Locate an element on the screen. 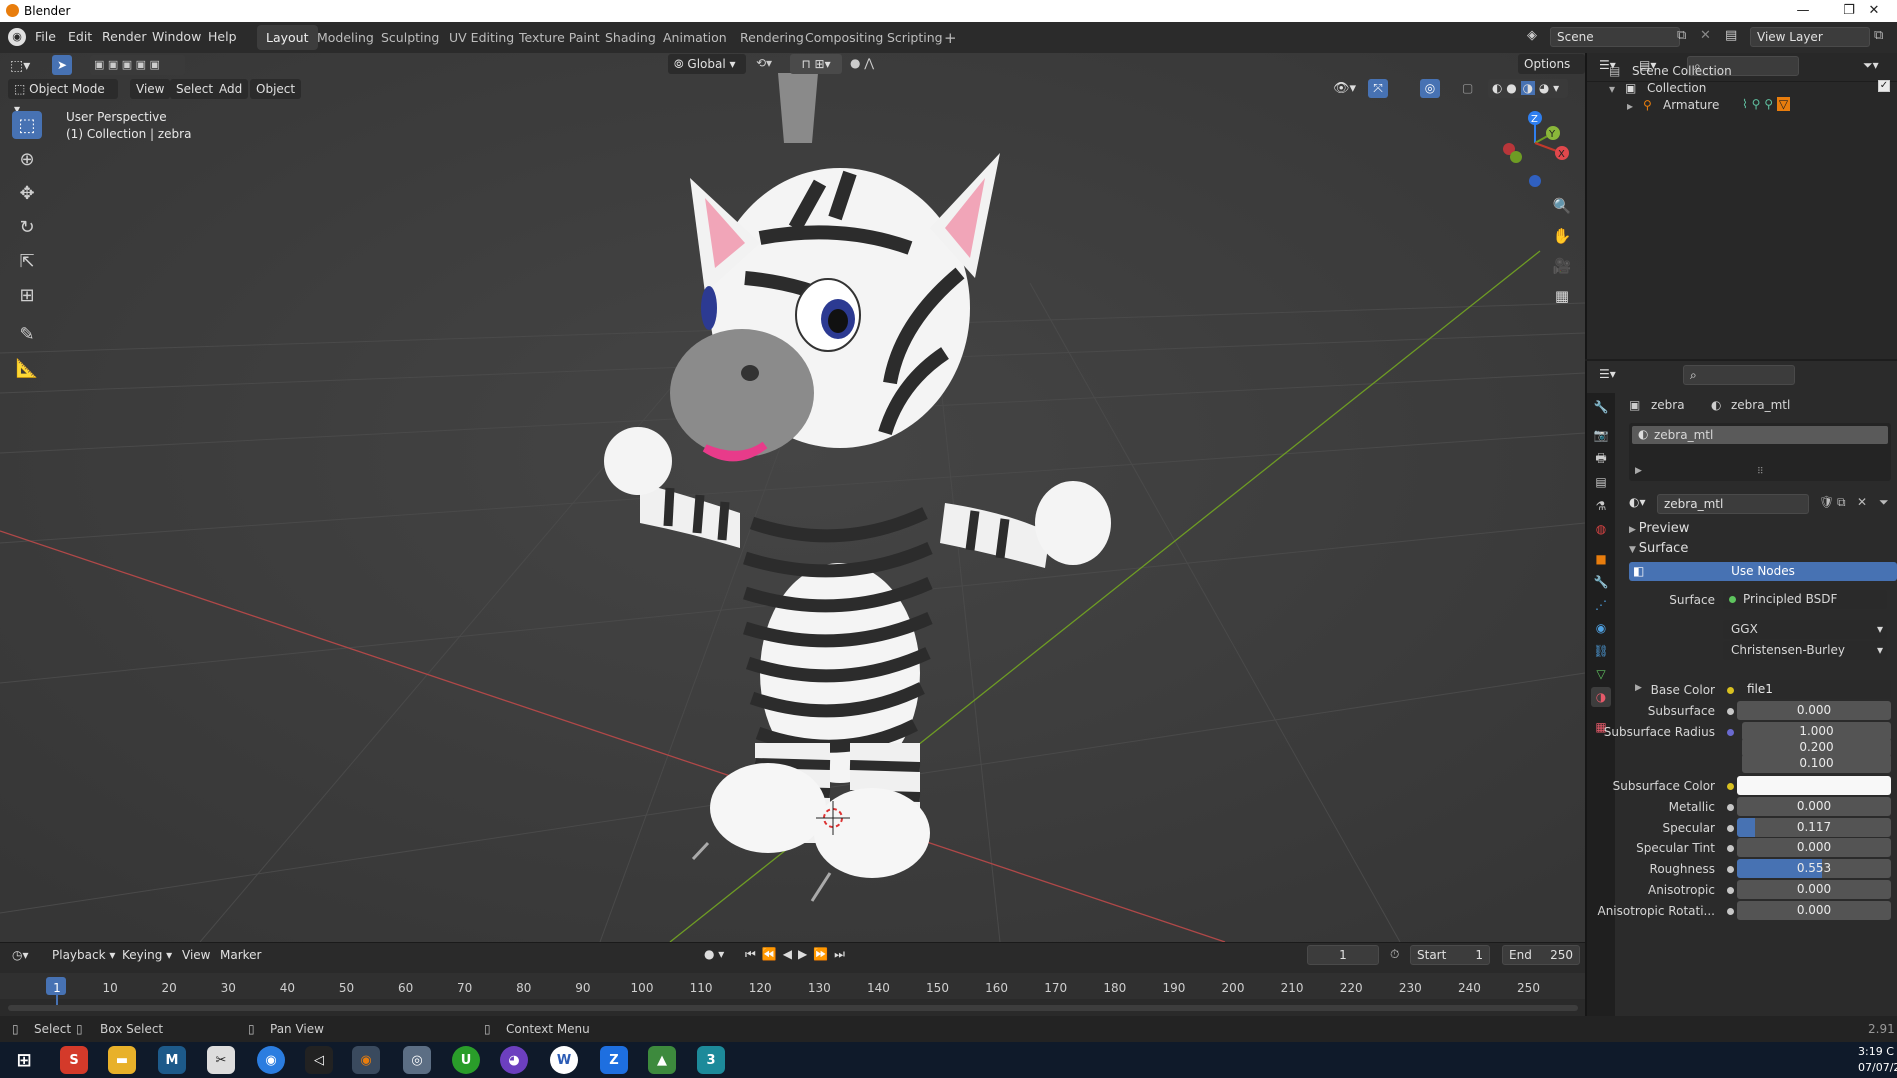  add-workspace-icon: + is located at coordinates (950, 38).